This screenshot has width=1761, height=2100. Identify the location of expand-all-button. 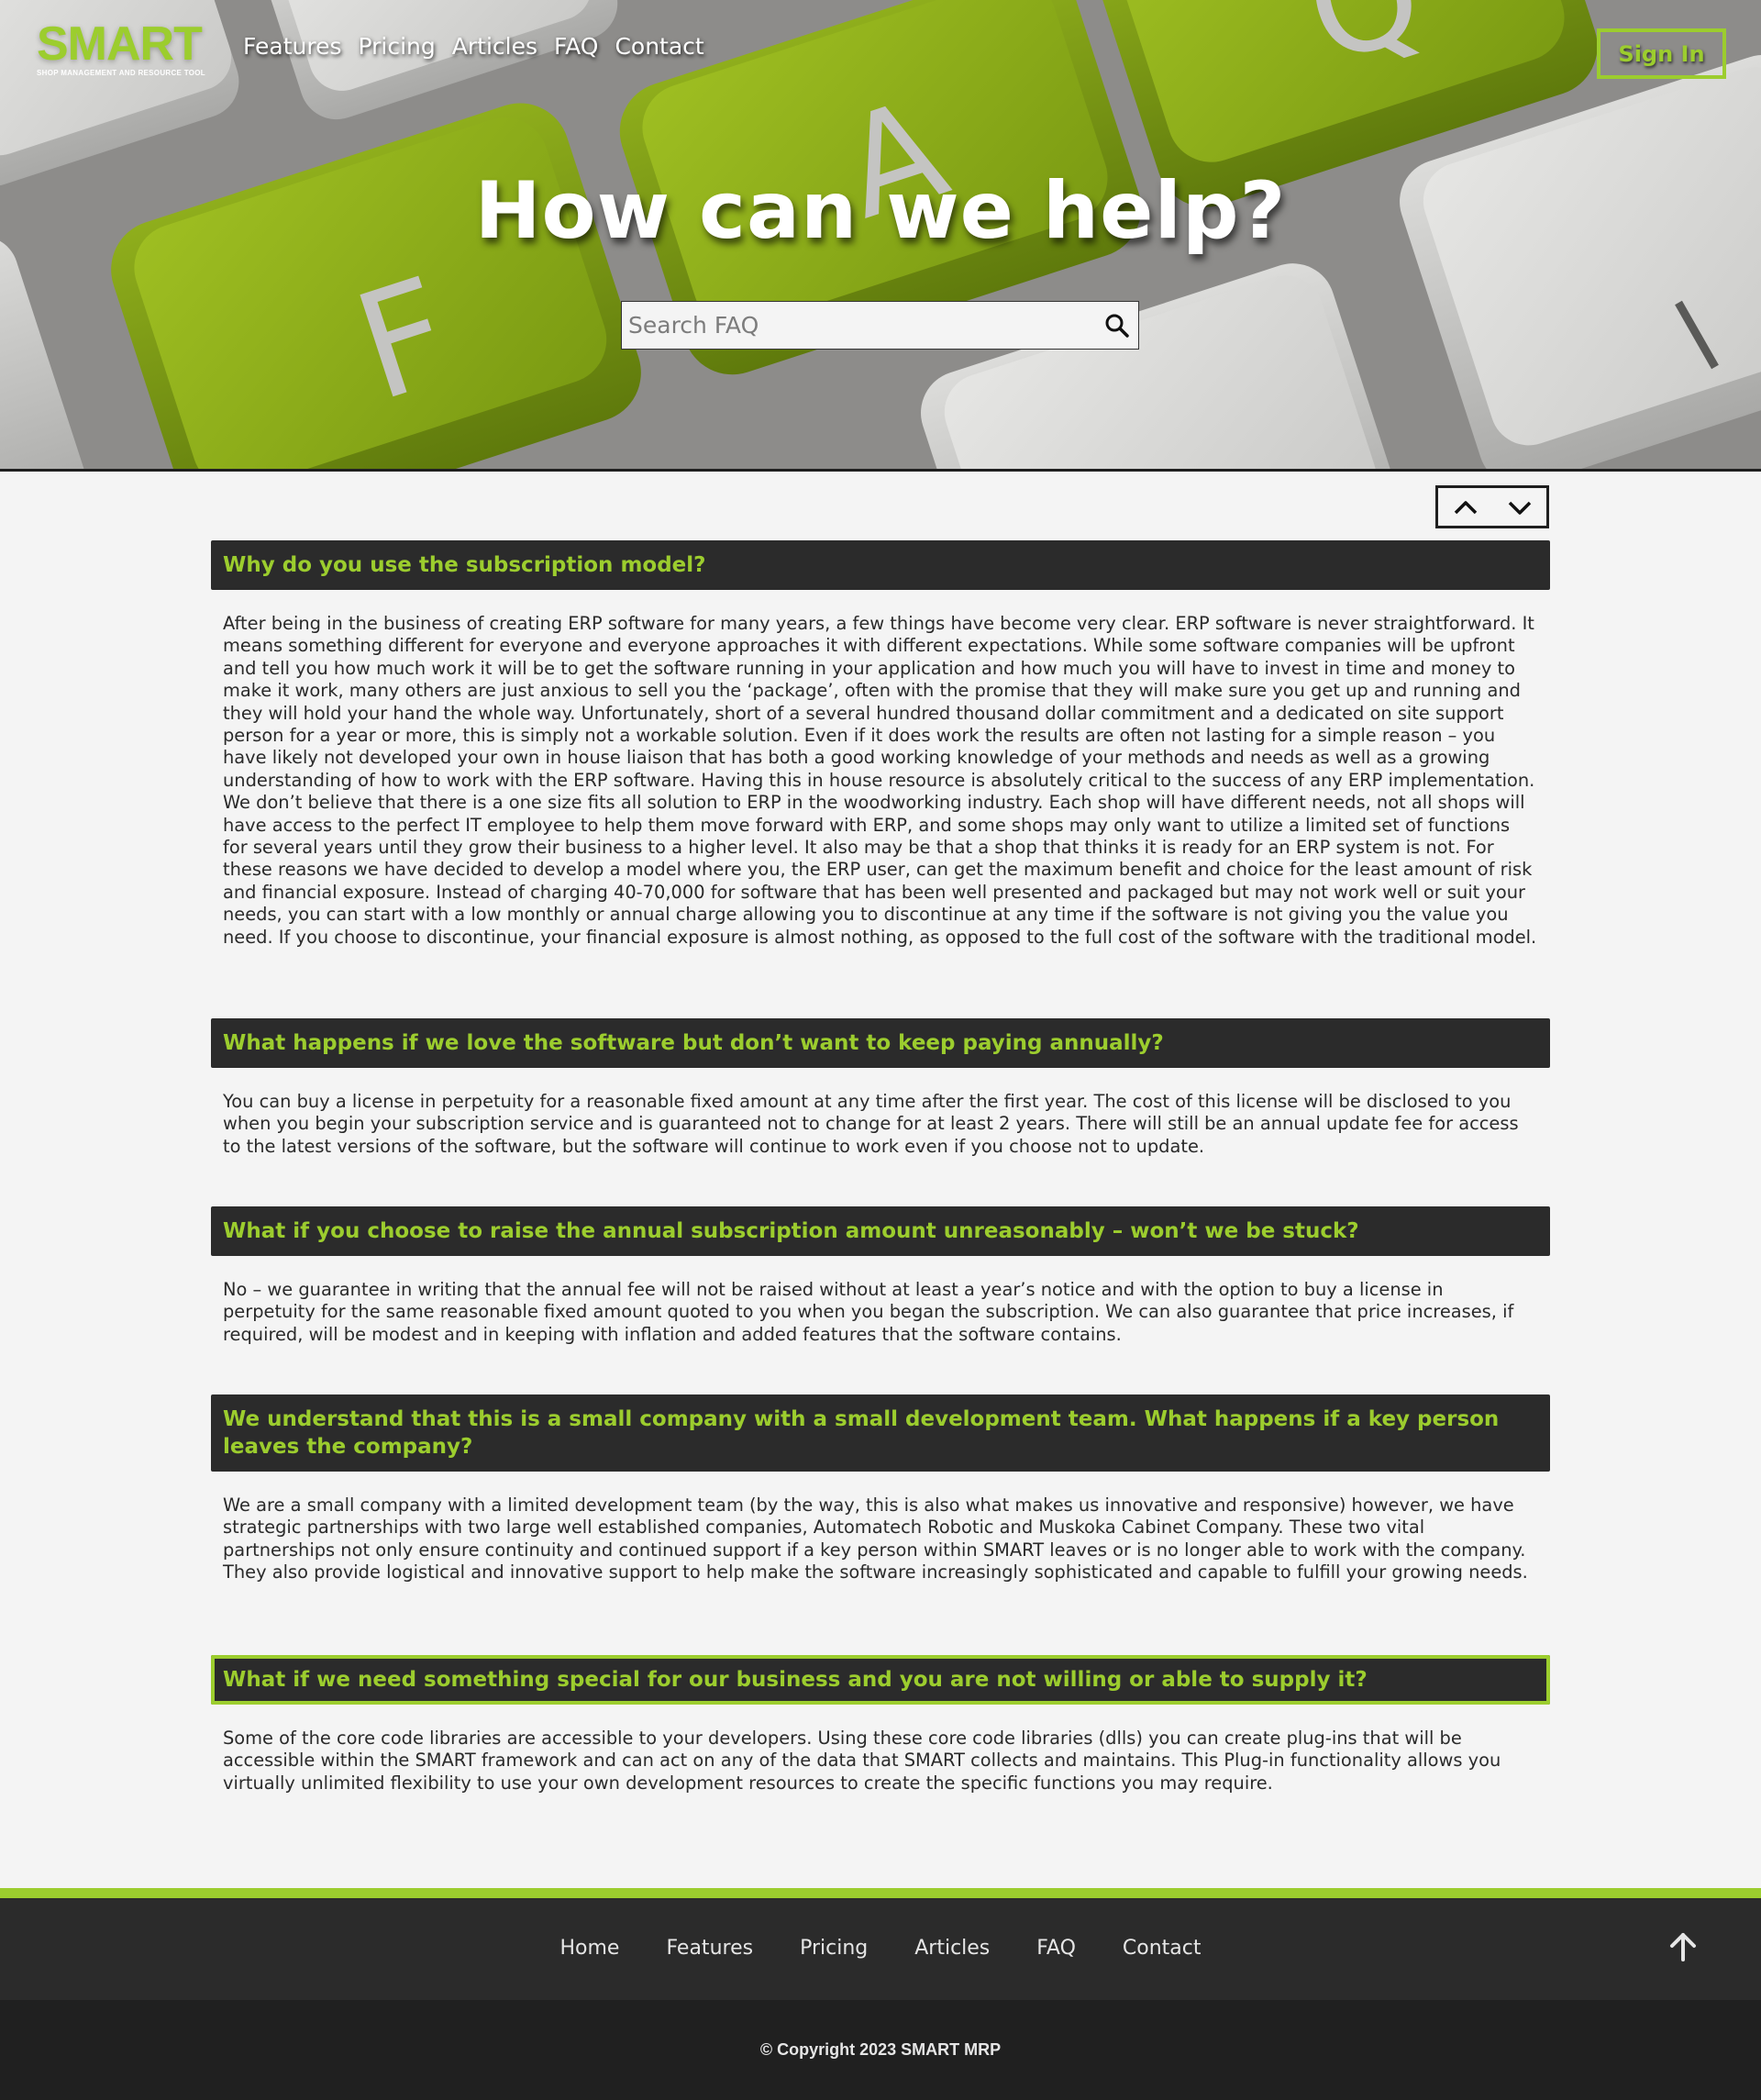
(1519, 507).